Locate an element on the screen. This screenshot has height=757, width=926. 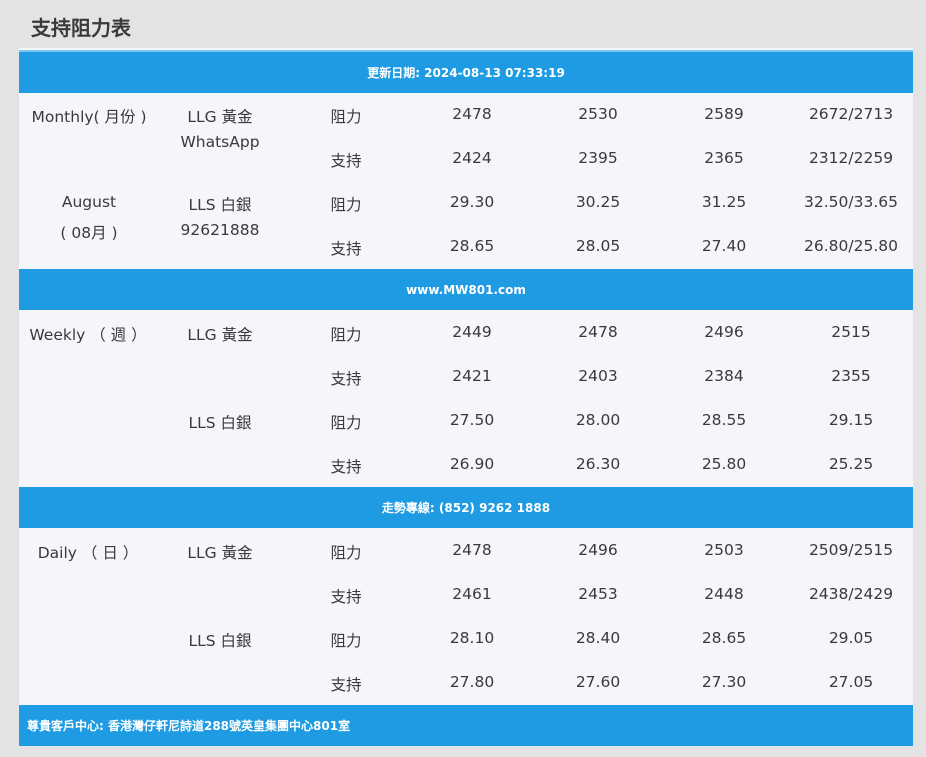
monthly-row-0-type: 阻力 is located at coordinates (346, 117).